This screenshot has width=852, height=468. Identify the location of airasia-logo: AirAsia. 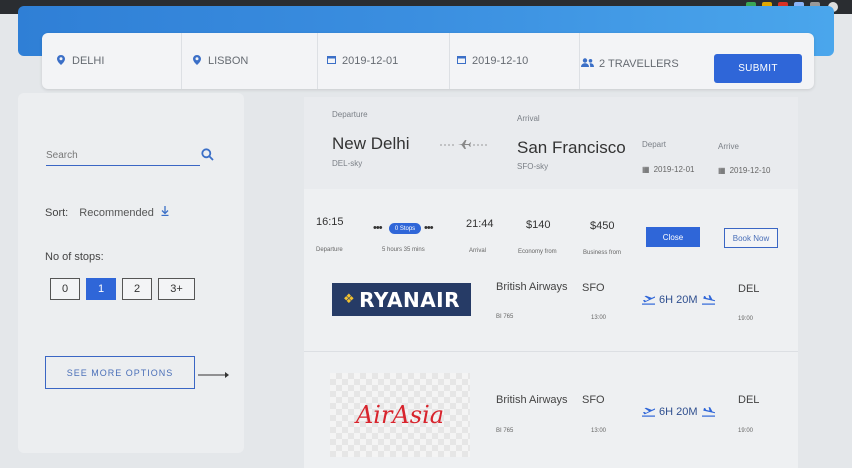
(400, 415).